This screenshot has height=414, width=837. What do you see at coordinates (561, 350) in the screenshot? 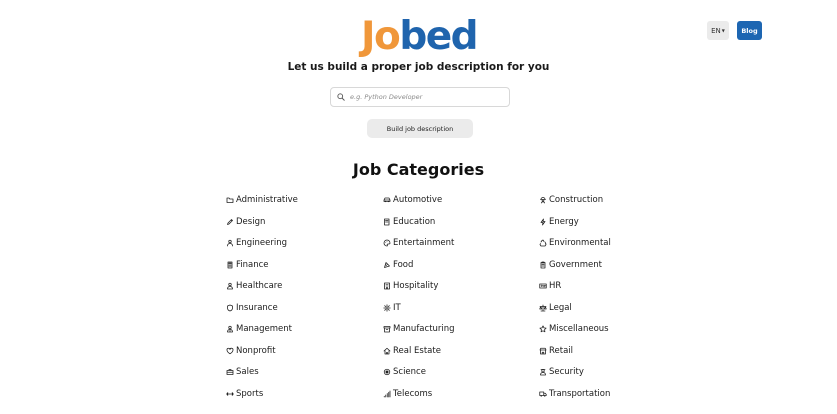
I see `category-label: Retail` at bounding box center [561, 350].